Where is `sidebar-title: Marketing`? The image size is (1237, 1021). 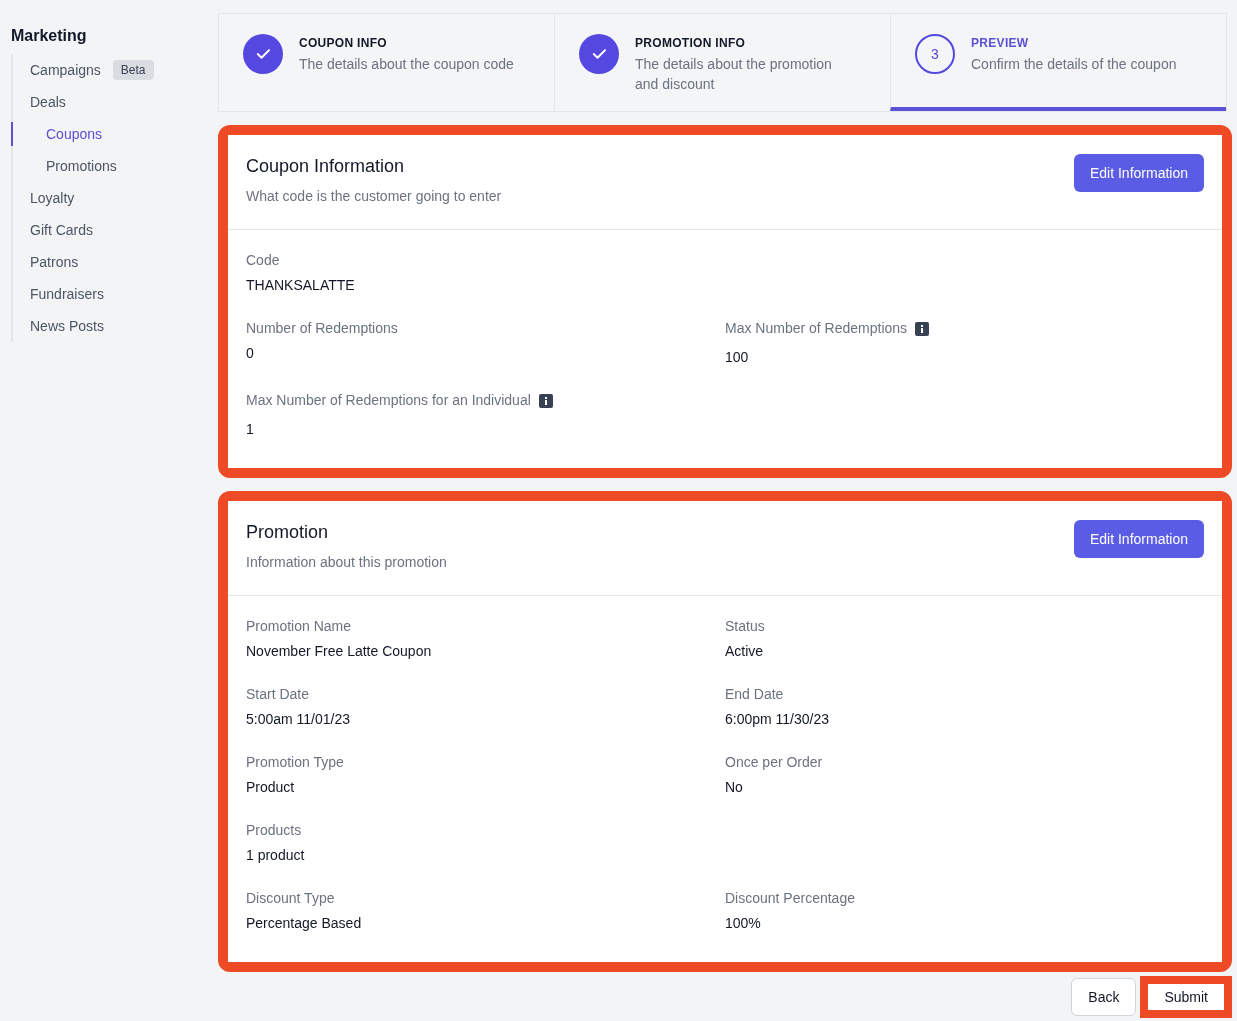
sidebar-title: Marketing is located at coordinates (49, 36).